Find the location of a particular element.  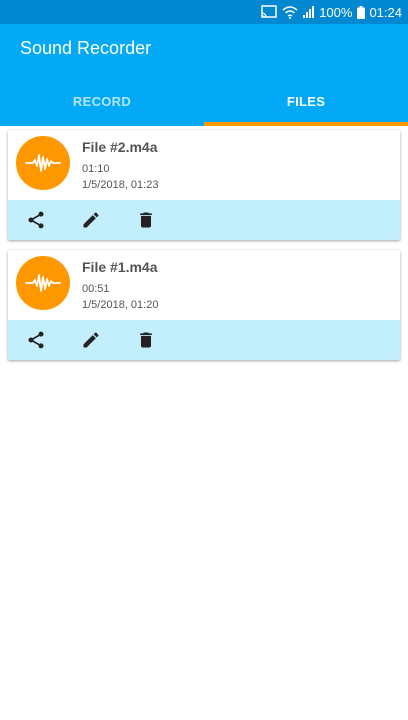

file-date: 1/5/2018, 01:23 is located at coordinates (120, 185).